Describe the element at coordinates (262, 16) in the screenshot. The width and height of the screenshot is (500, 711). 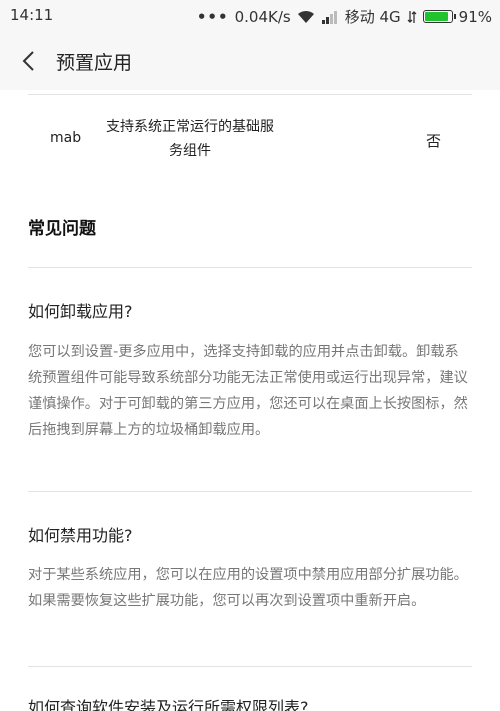
I see `network-speed: 0.04K/s` at that location.